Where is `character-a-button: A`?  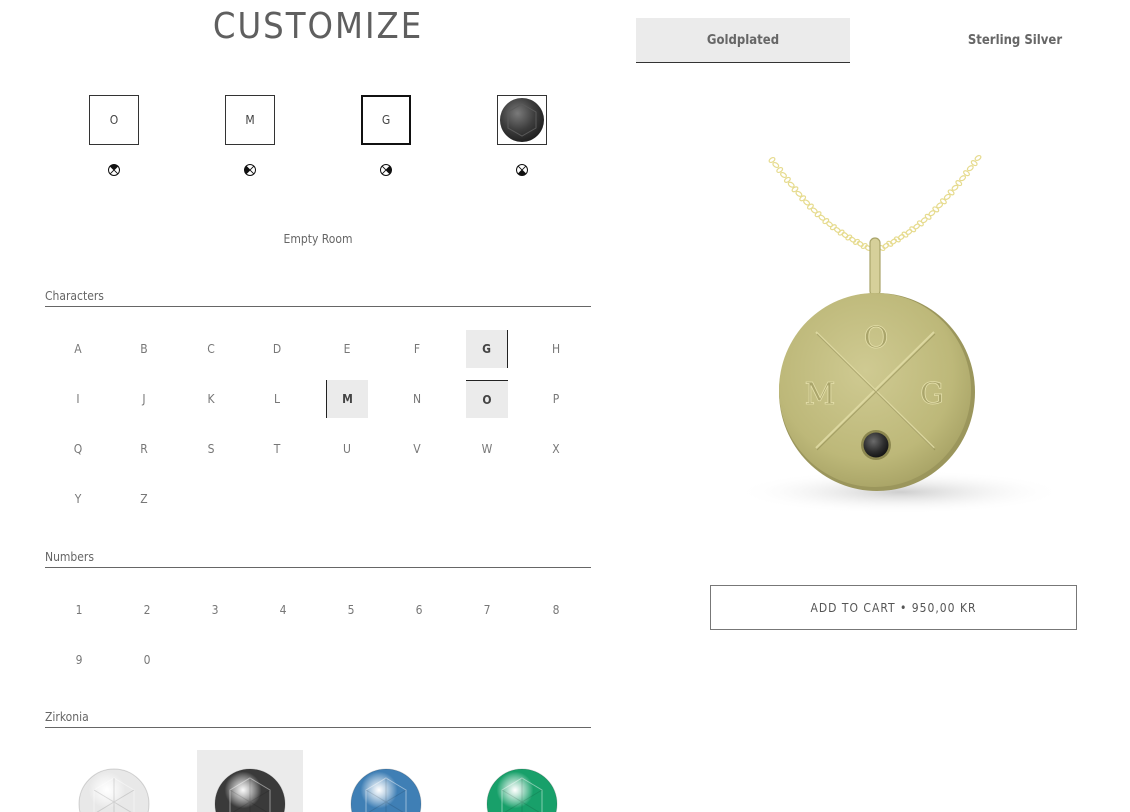
character-a-button: A is located at coordinates (78, 349).